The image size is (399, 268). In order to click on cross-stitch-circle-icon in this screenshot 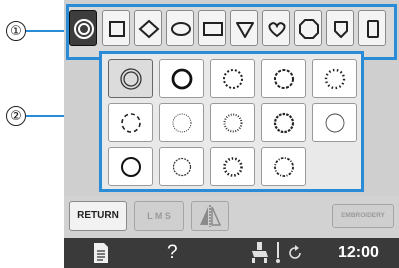, I will do `click(284, 123)`.